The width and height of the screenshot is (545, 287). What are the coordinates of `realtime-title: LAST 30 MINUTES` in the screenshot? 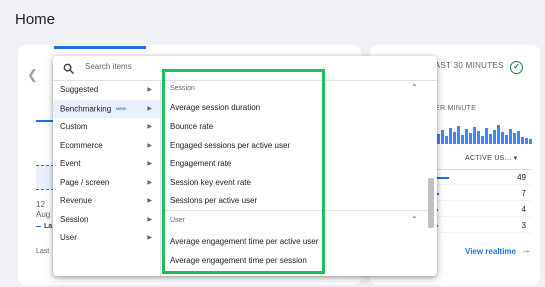 It's located at (467, 65).